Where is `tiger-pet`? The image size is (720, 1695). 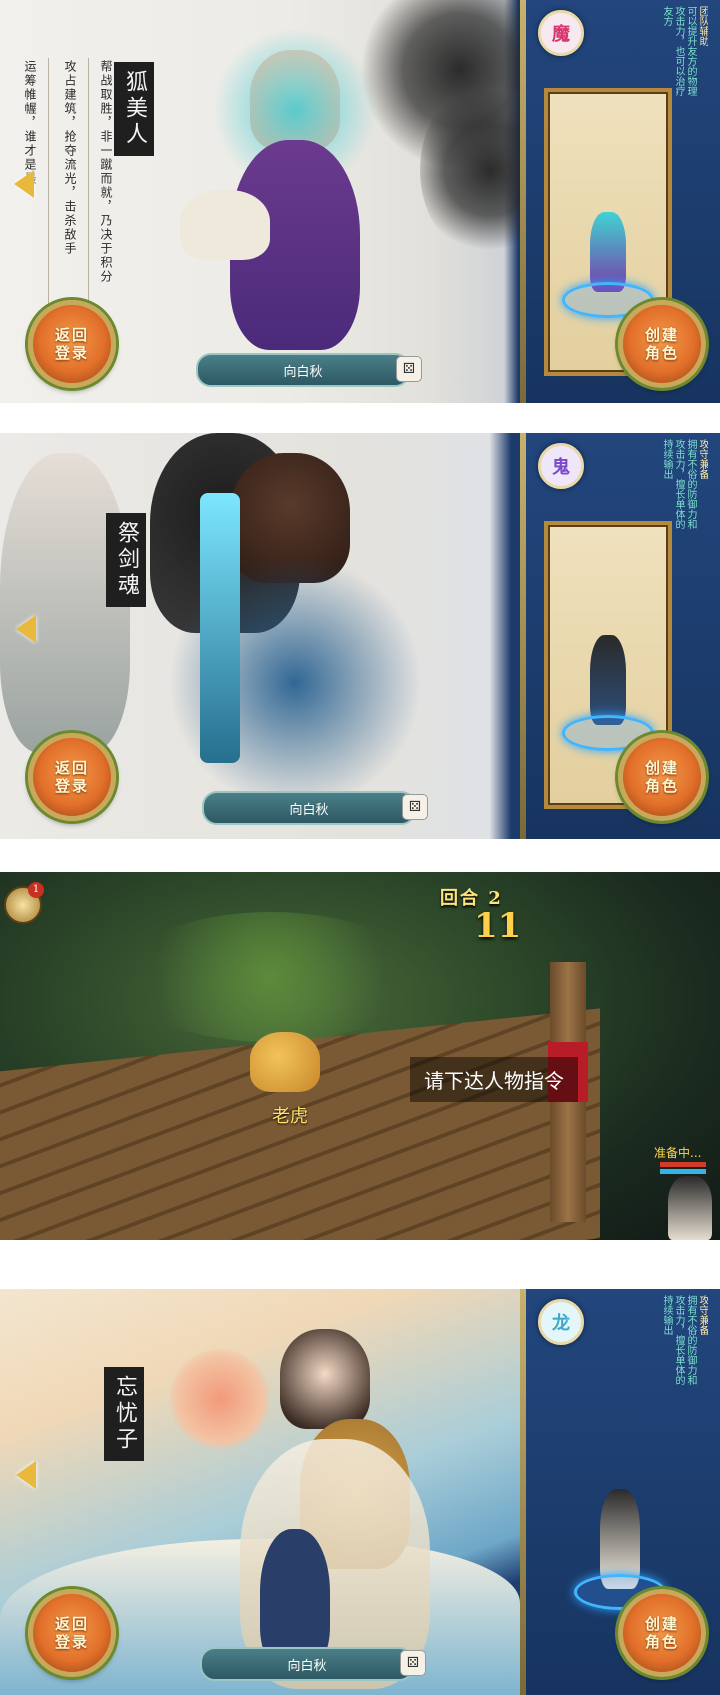
tiger-pet is located at coordinates (285, 1062).